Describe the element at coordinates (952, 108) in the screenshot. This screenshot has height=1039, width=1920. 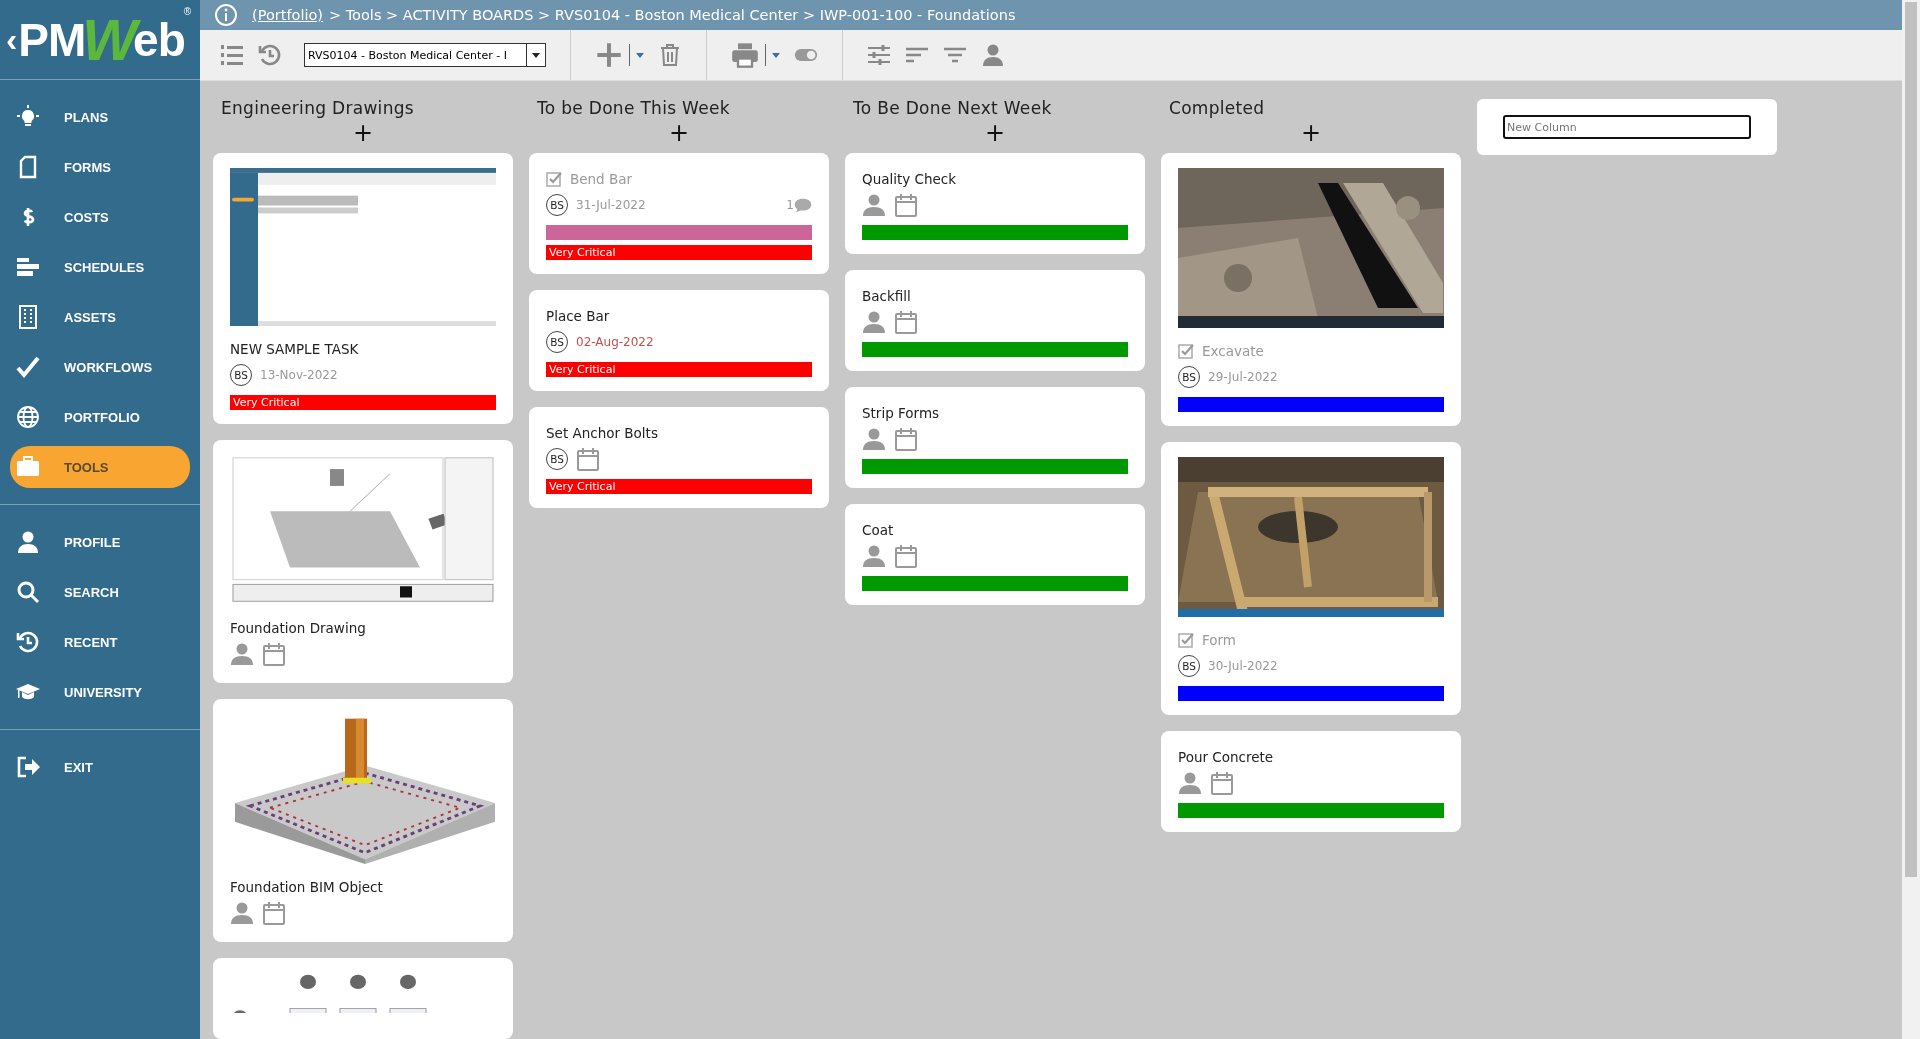
I see `column-title: To Be Done Next Week` at that location.